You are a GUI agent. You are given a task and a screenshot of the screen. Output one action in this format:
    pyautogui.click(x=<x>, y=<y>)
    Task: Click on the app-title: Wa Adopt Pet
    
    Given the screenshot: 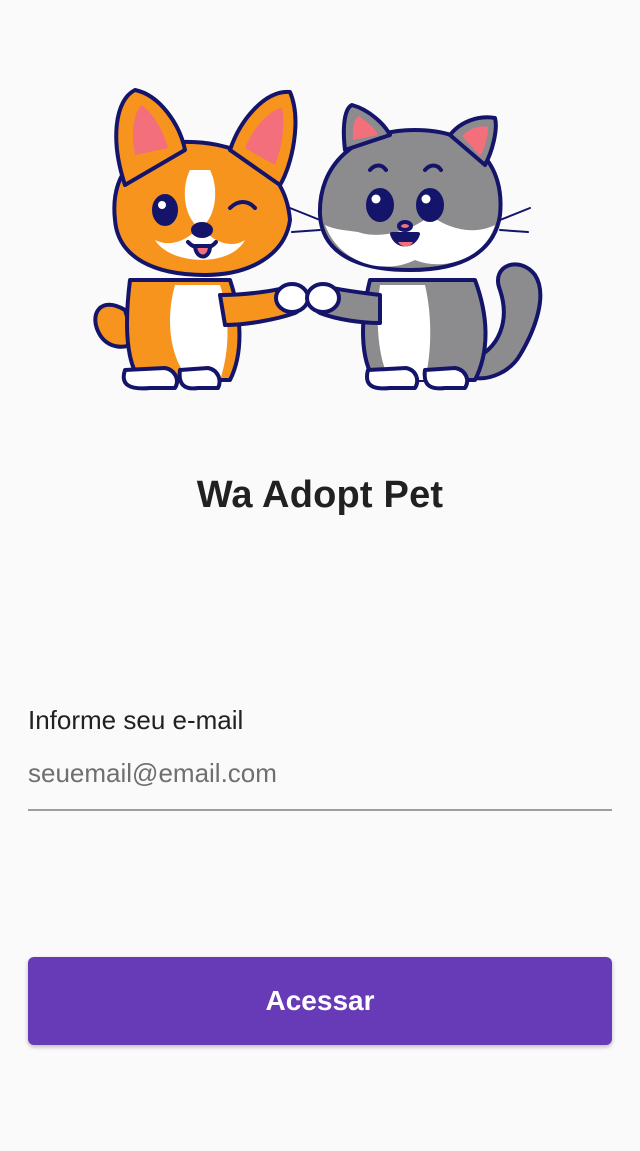 What is the action you would take?
    pyautogui.click(x=320, y=495)
    